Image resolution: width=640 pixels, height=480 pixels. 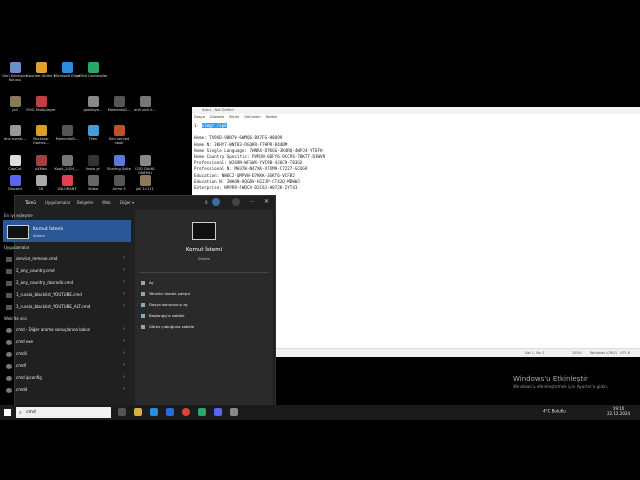 What do you see at coordinates (127, 202) in the screenshot?
I see `tab-more: Diğer ▾` at bounding box center [127, 202].